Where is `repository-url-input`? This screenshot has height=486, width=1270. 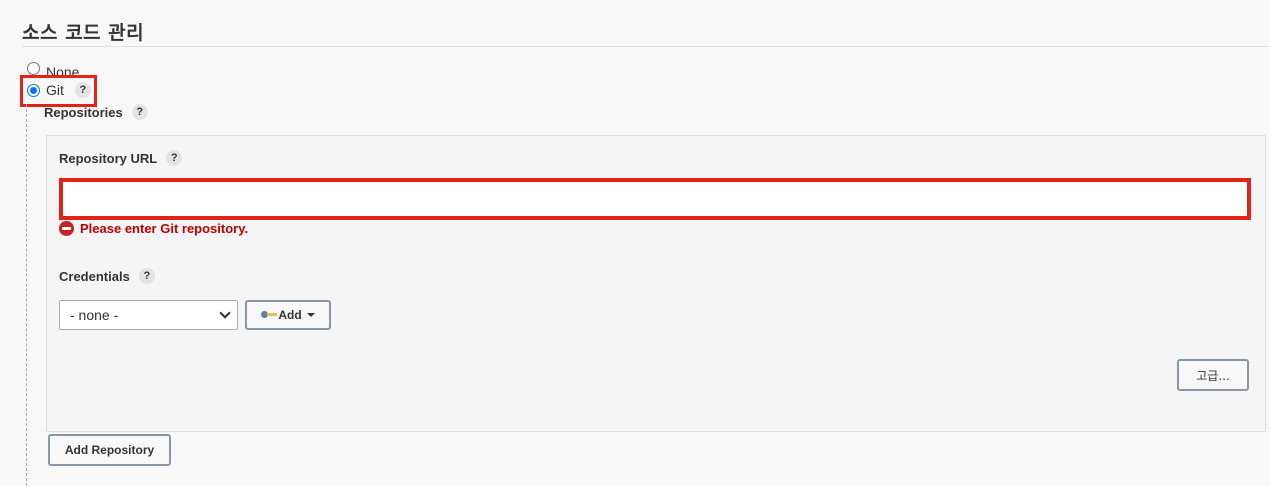
repository-url-input is located at coordinates (655, 199).